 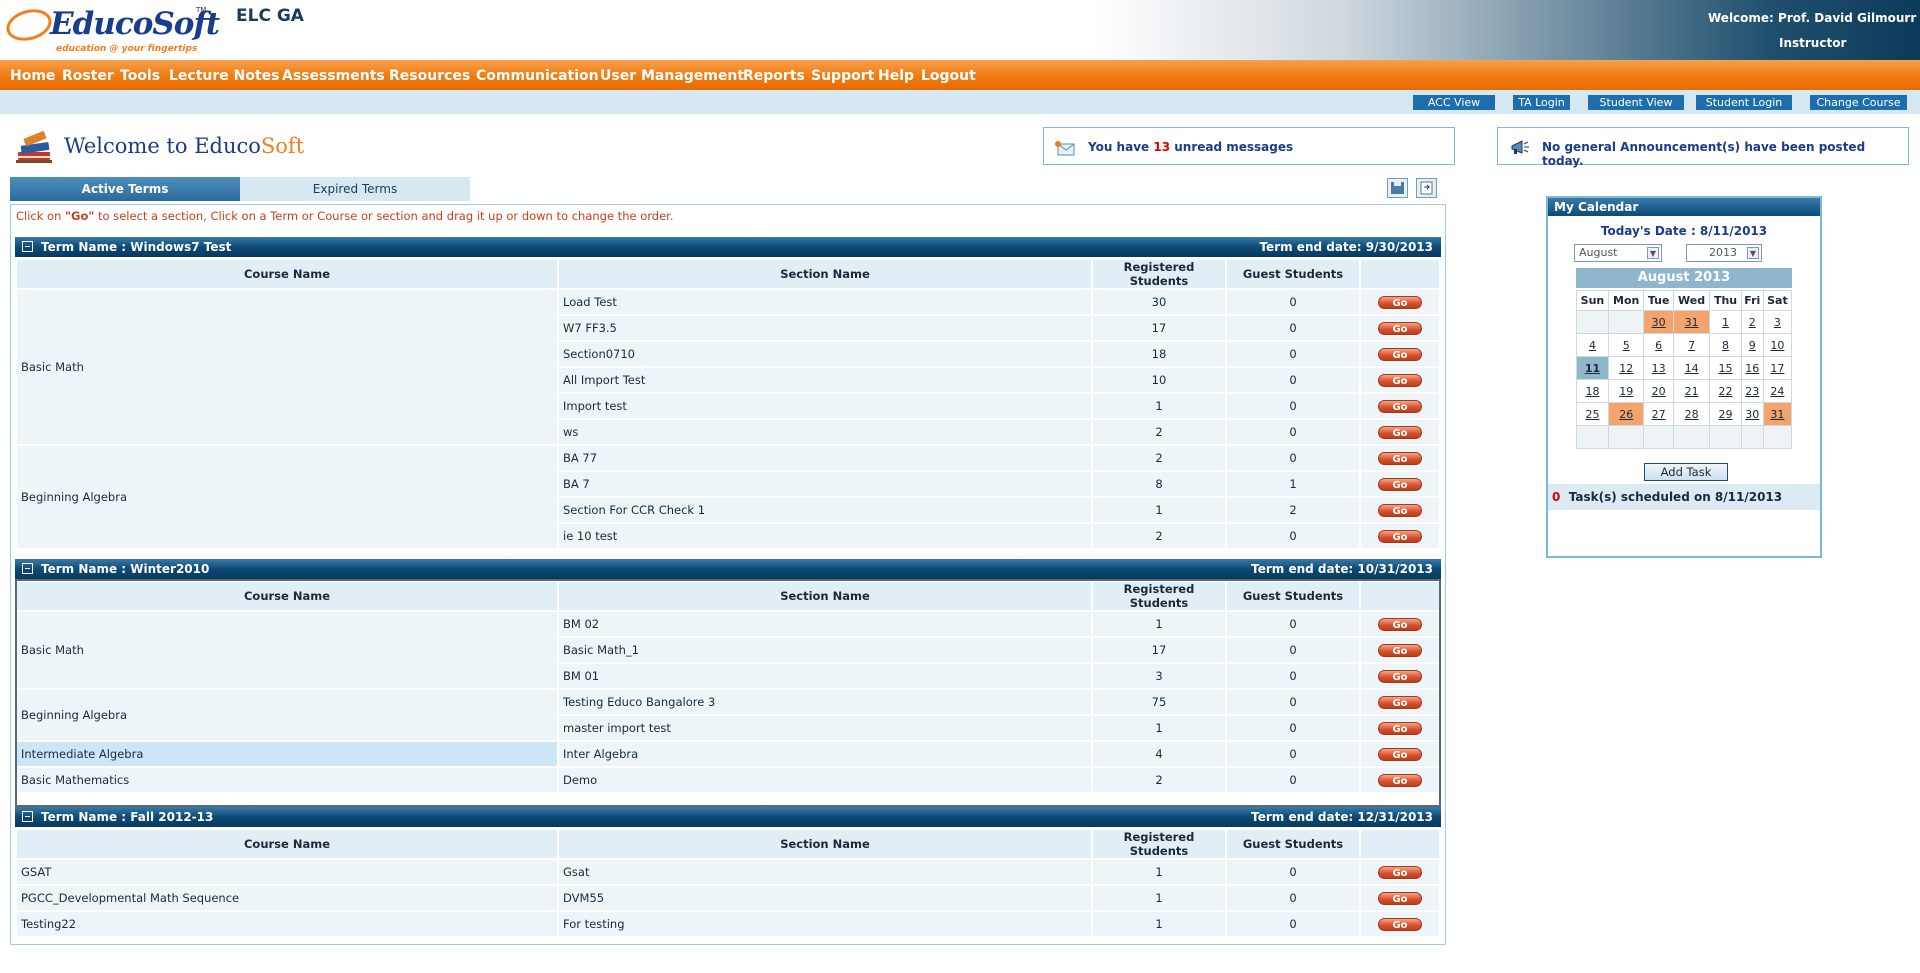 I want to click on section-name-cell: ie 10 test, so click(x=825, y=536).